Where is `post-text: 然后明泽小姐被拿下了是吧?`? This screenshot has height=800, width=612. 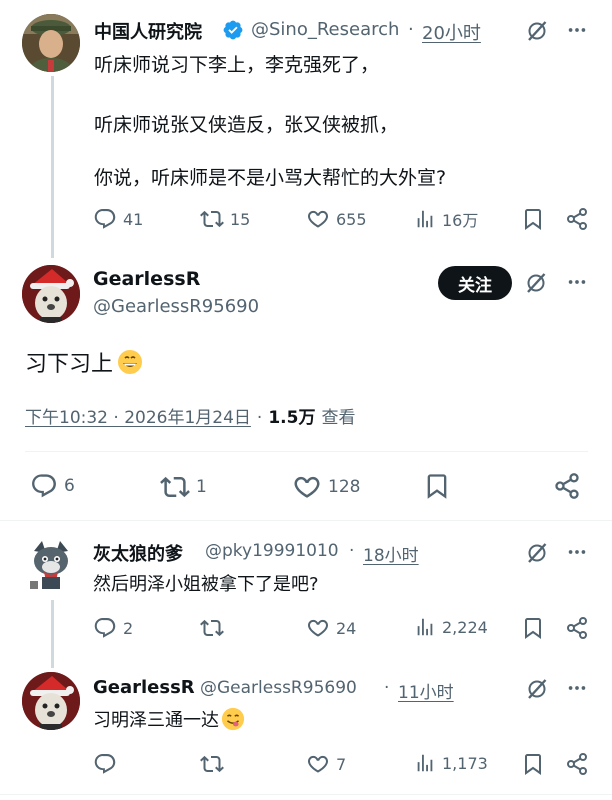
post-text: 然后明泽小姐被拿下了是吧? is located at coordinates (206, 584).